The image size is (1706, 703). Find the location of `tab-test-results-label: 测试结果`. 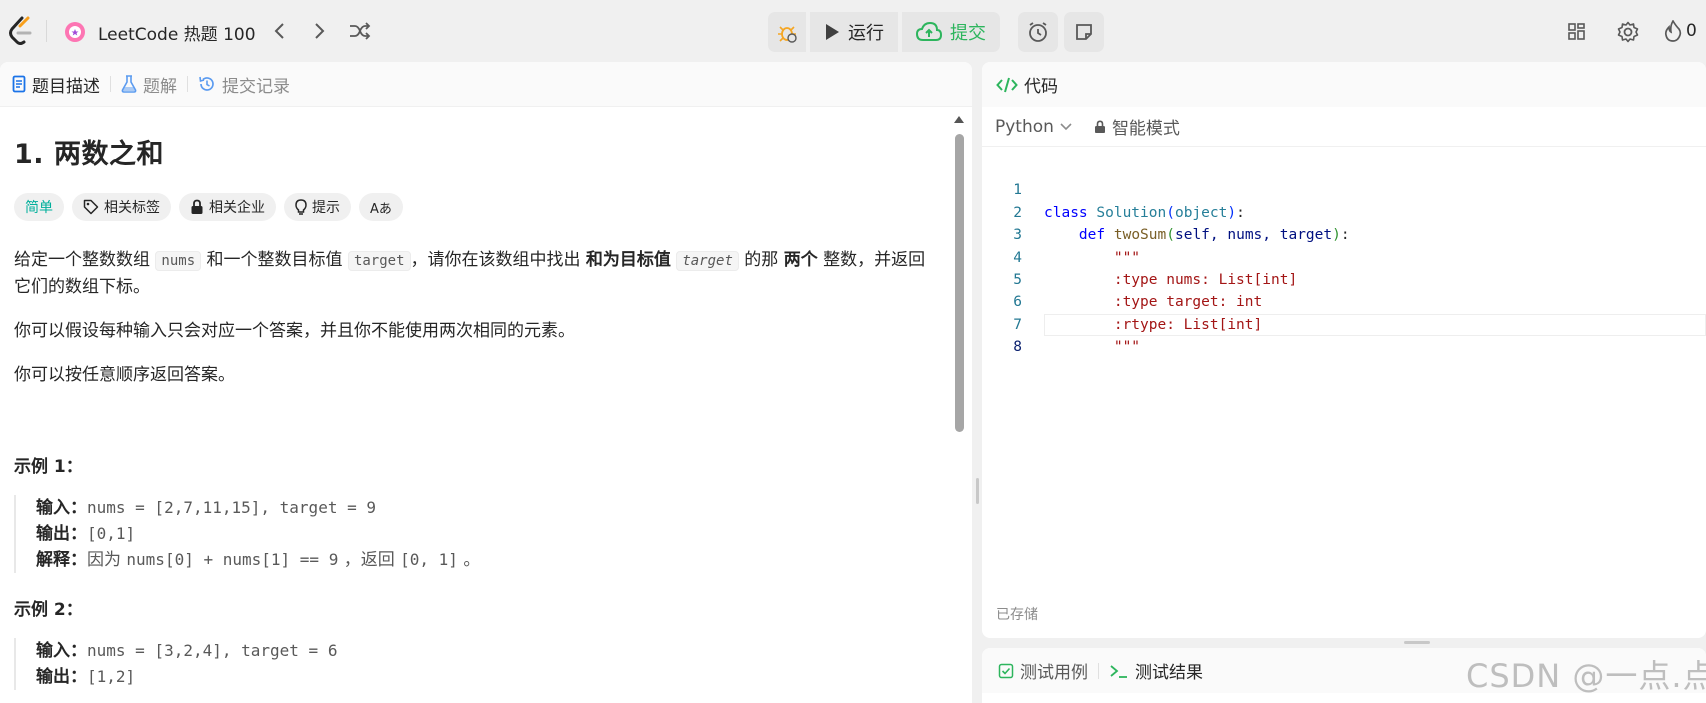

tab-test-results-label: 测试结果 is located at coordinates (1169, 673).